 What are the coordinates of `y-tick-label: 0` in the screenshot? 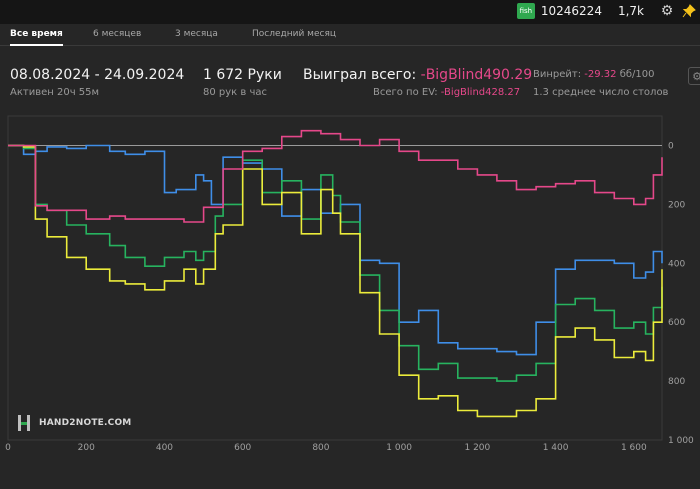 It's located at (671, 146).